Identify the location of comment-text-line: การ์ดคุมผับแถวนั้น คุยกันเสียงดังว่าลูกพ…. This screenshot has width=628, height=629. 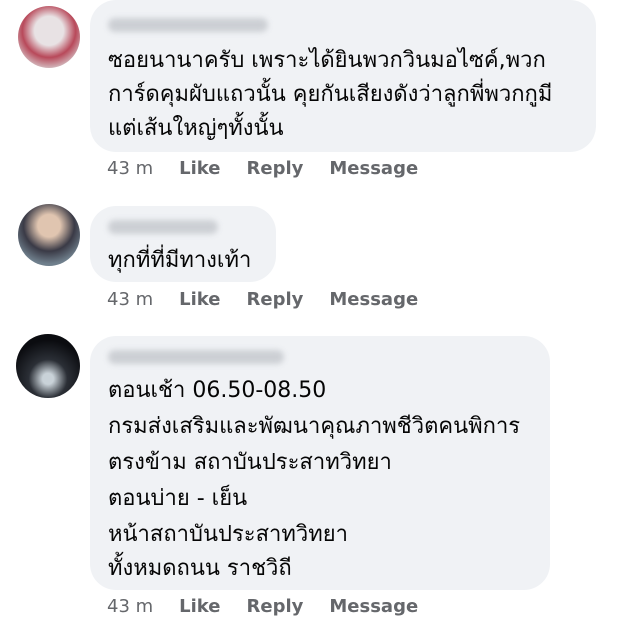
(330, 94).